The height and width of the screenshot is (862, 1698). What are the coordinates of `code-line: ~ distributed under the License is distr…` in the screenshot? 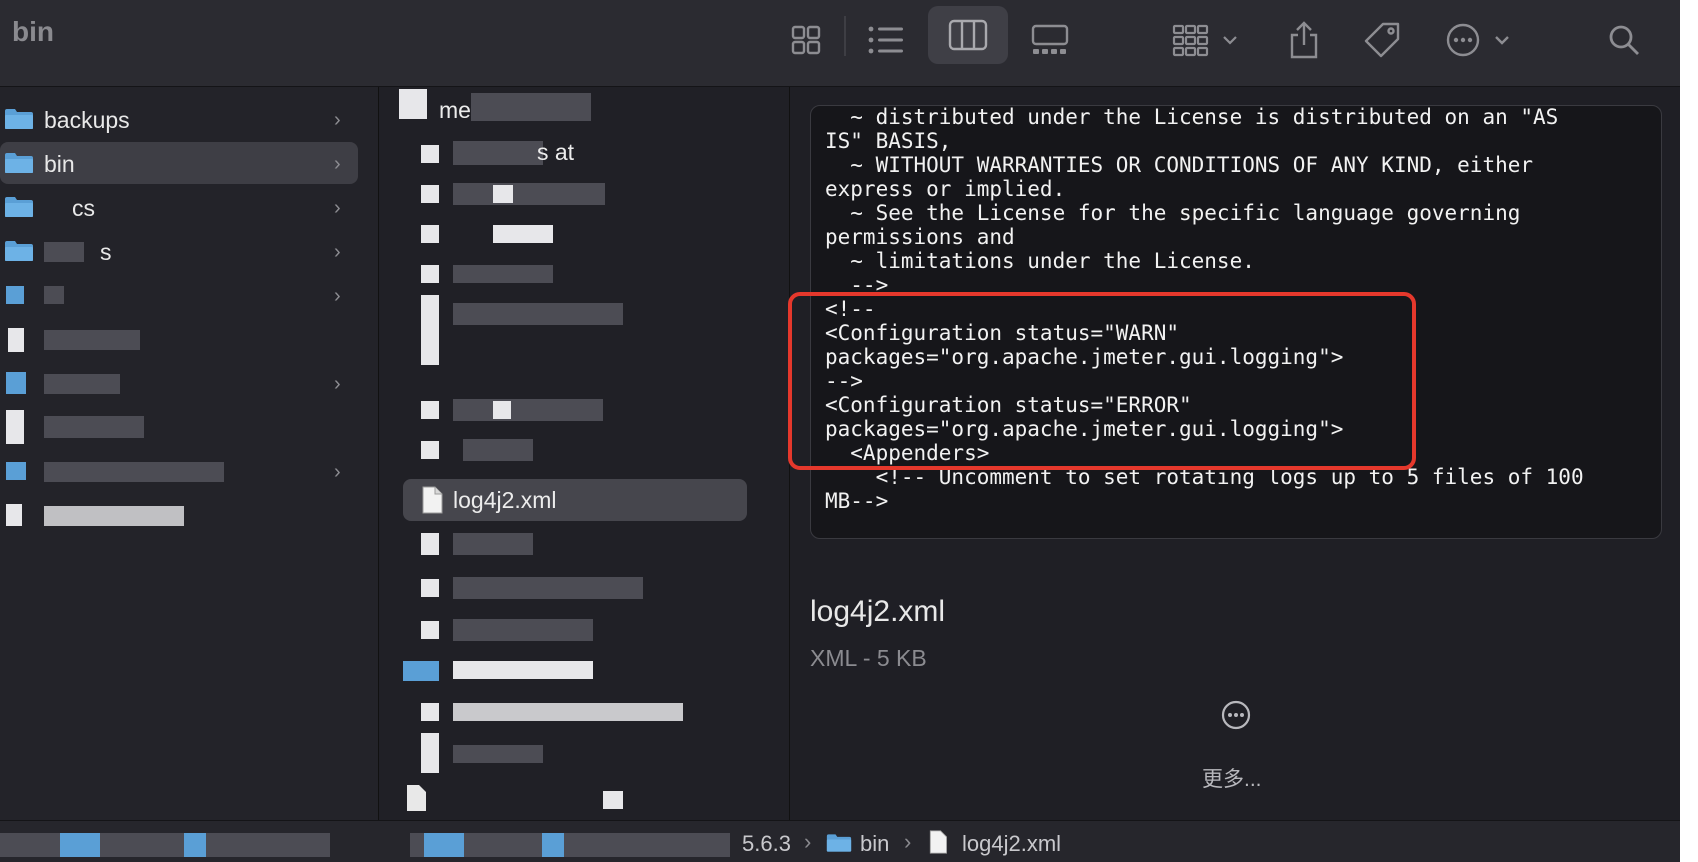 It's located at (1192, 117).